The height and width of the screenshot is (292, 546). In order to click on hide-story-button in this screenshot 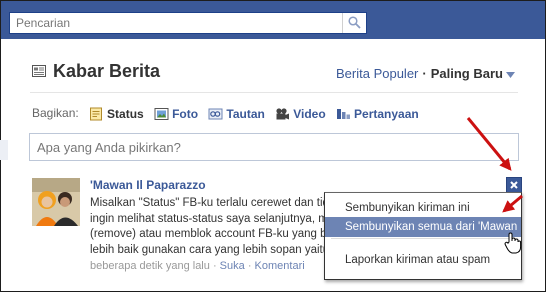, I will do `click(514, 185)`.